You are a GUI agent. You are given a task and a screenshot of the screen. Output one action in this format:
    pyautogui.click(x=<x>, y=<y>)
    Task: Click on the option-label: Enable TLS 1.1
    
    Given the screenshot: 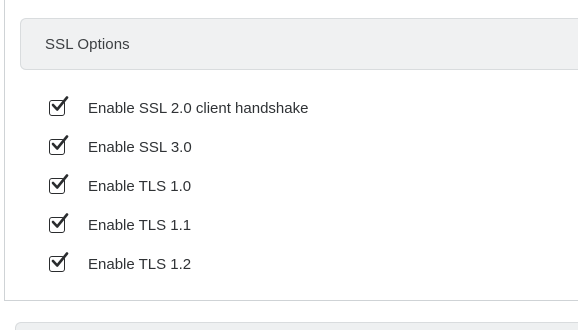 What is the action you would take?
    pyautogui.click(x=140, y=225)
    